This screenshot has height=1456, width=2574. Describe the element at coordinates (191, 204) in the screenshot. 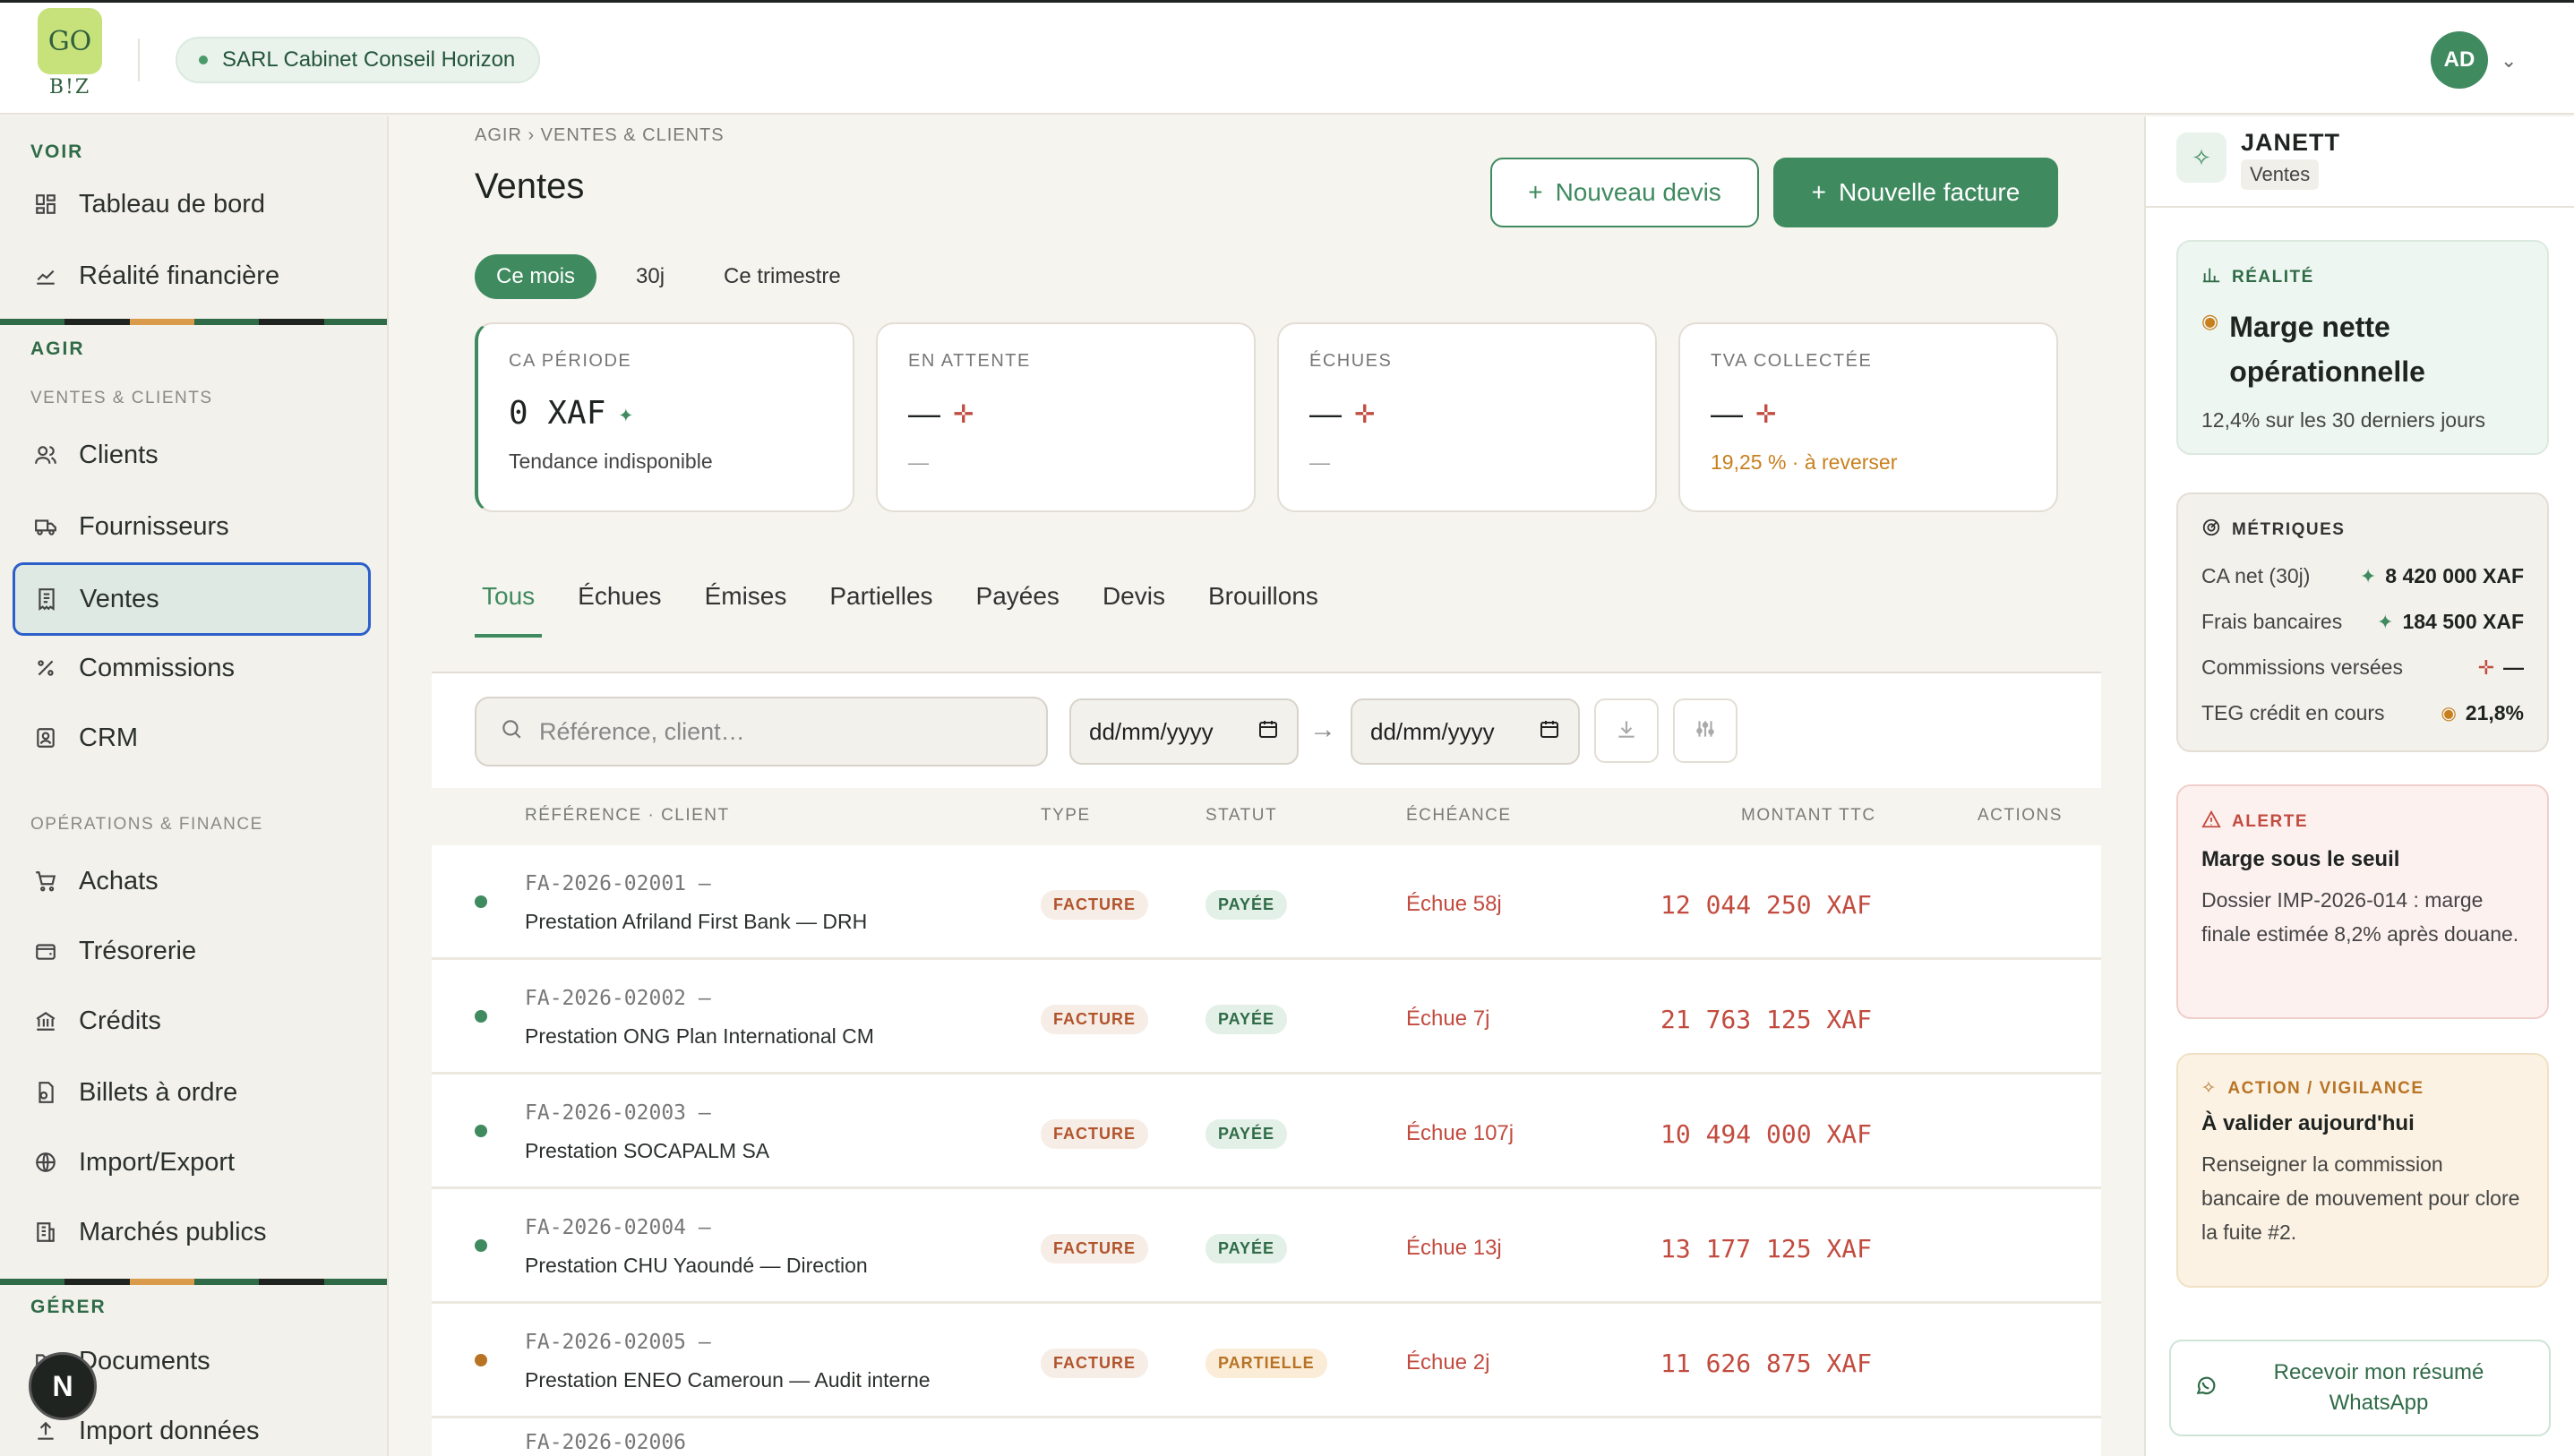

I see `sidebar-item-tableau-de-bord: Tableau de bord` at that location.